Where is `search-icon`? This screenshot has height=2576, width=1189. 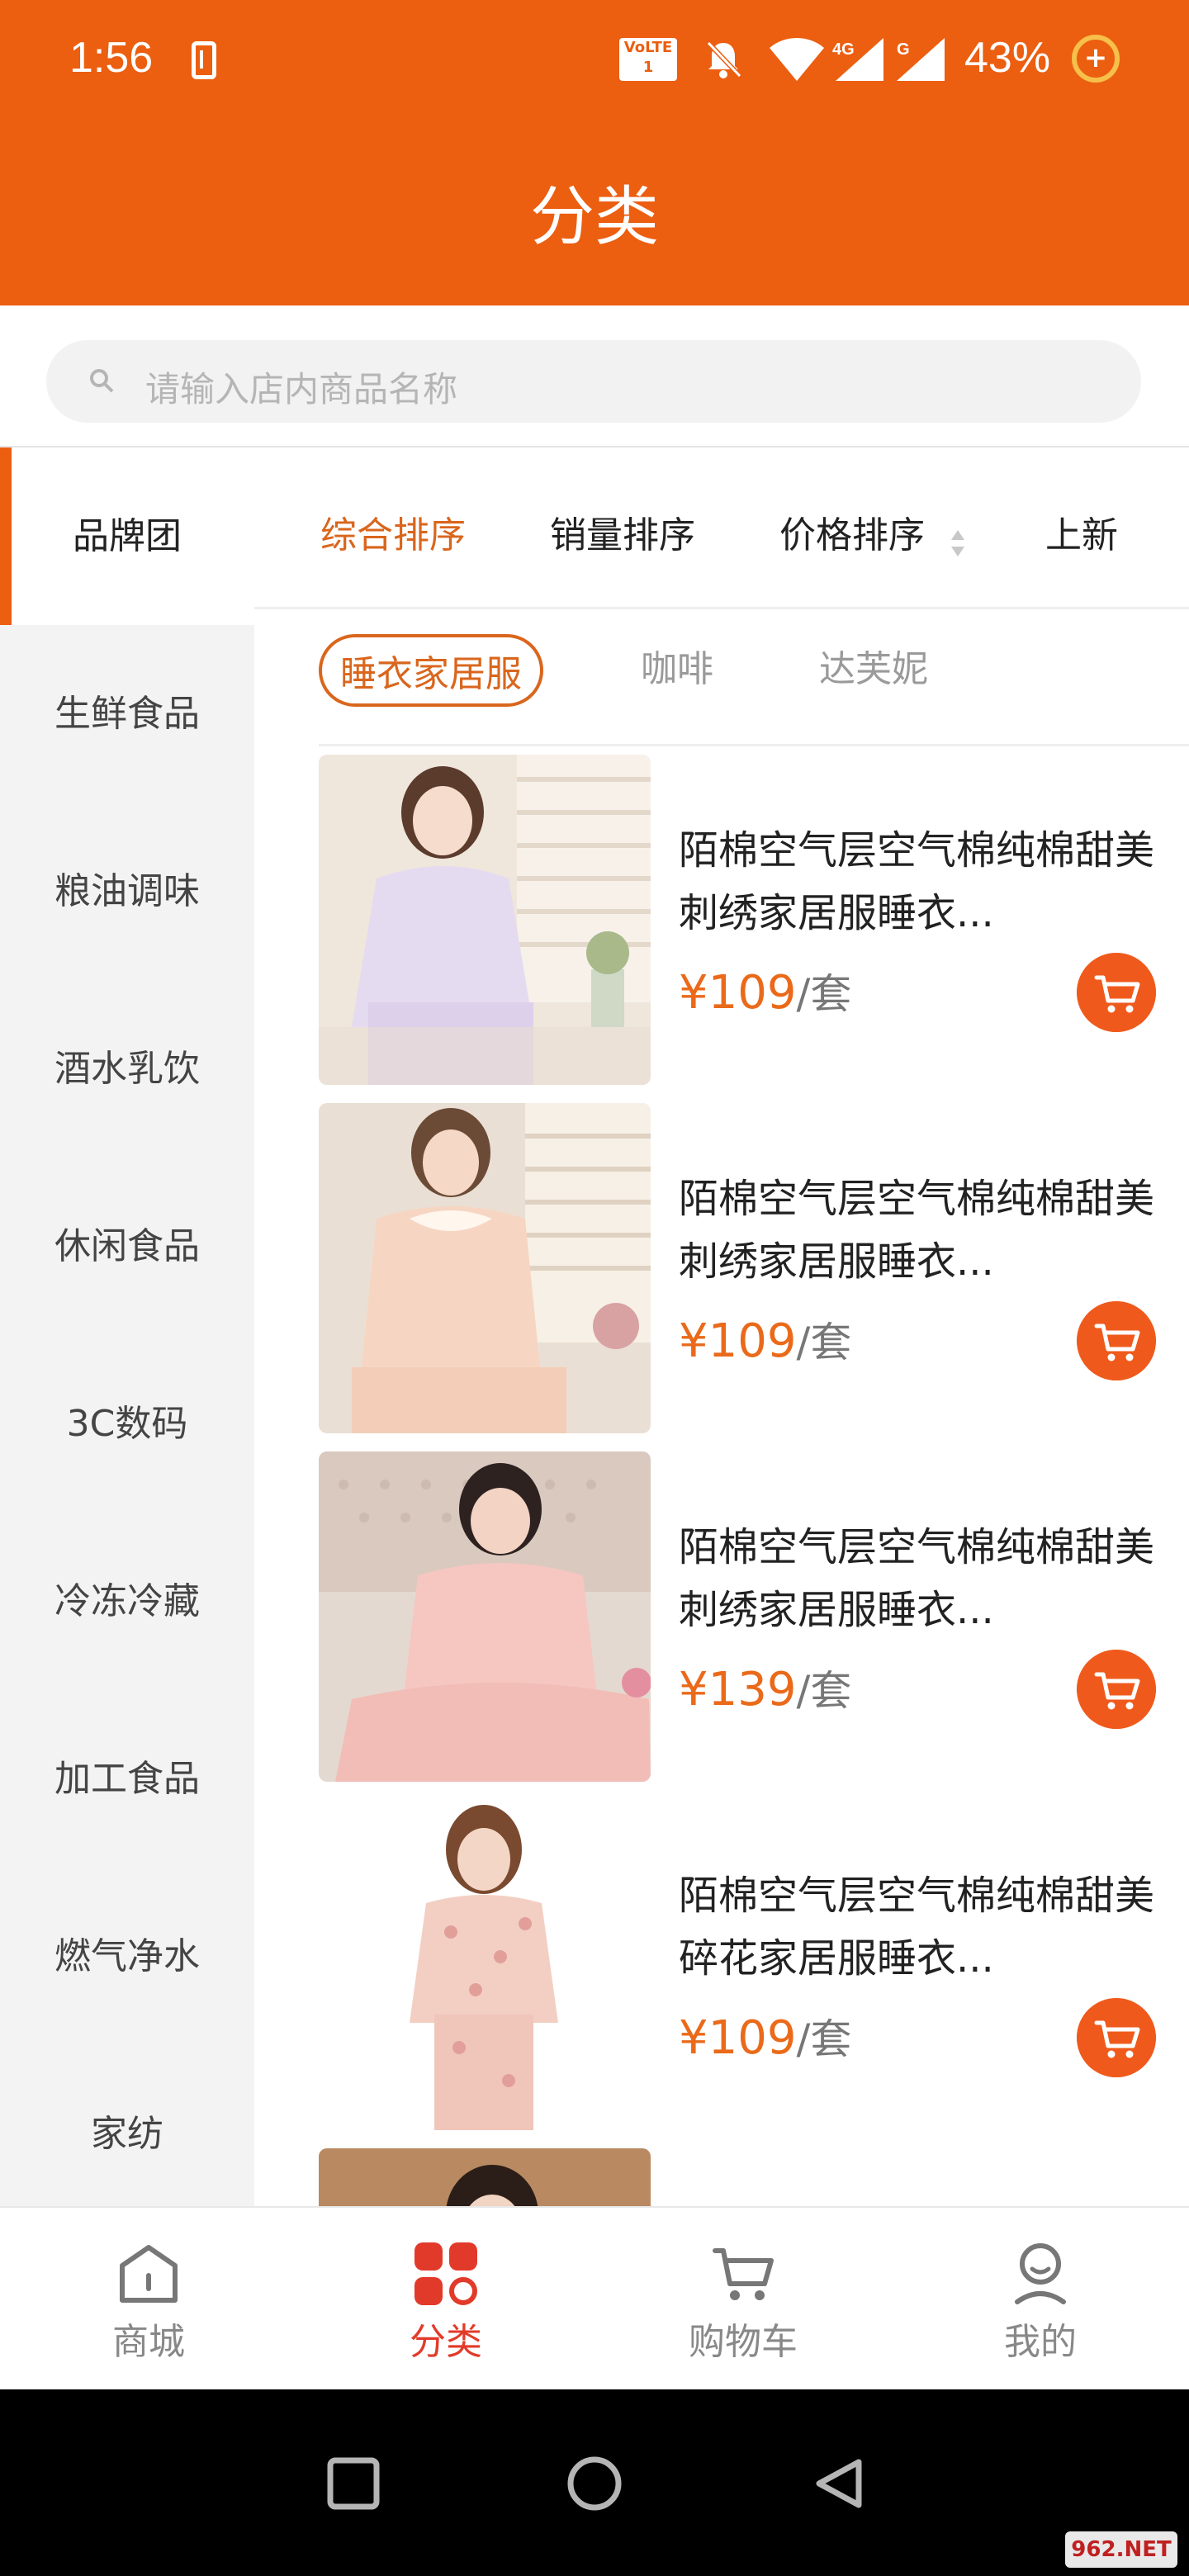
search-icon is located at coordinates (102, 381).